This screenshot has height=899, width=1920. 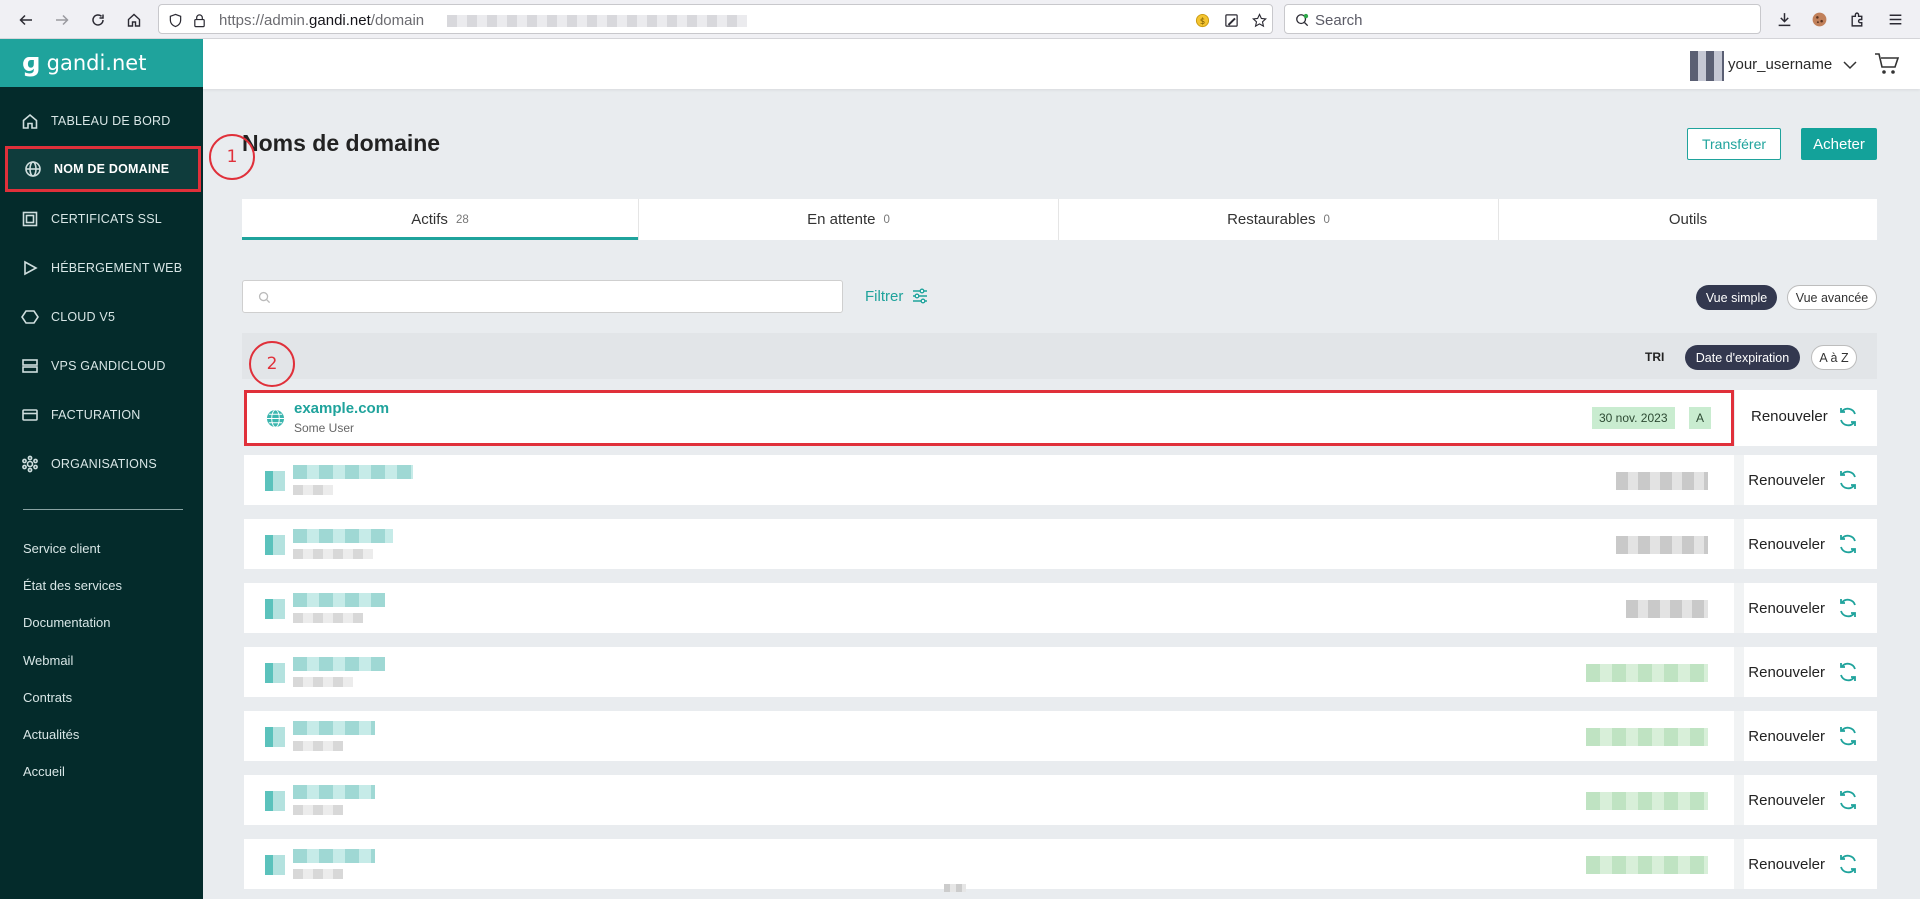 I want to click on brand-logo: ɡ gandi.net, so click(x=101, y=63).